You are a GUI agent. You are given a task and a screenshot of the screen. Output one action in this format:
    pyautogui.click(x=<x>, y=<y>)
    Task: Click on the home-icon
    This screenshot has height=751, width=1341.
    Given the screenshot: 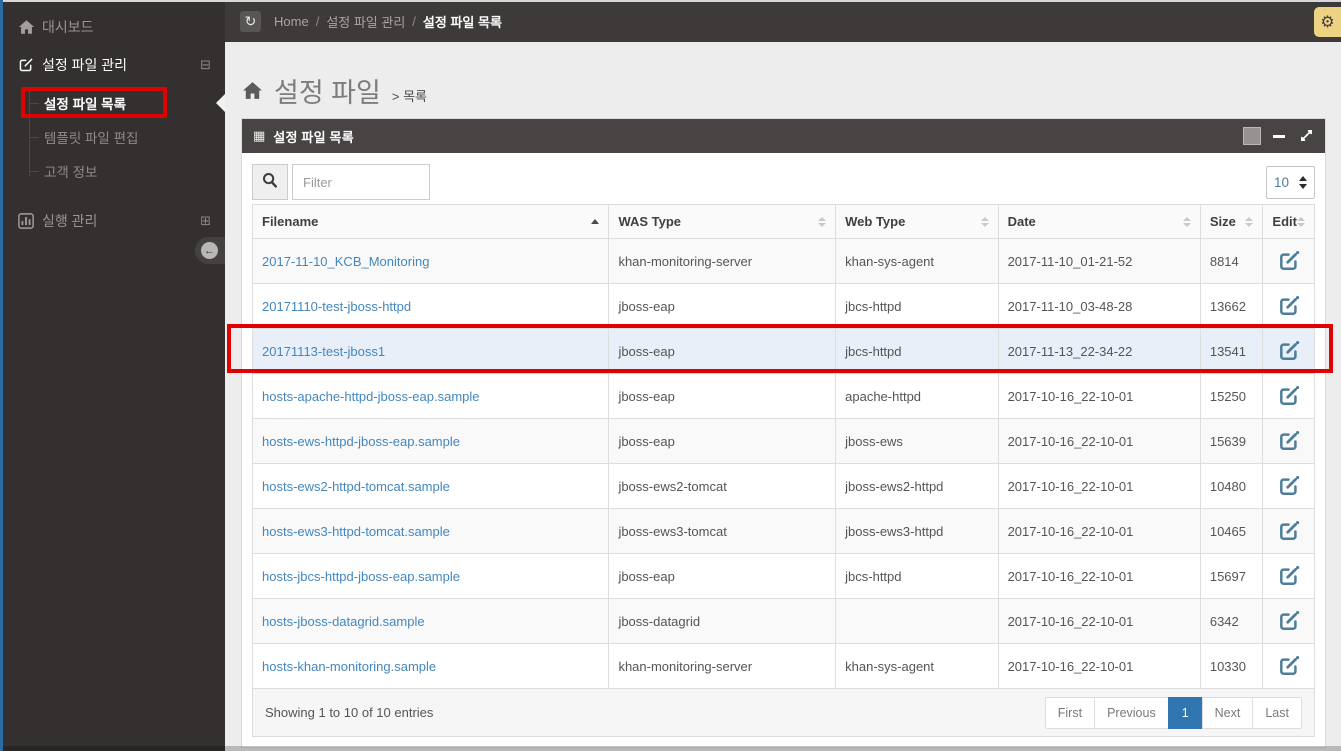 What is the action you would take?
    pyautogui.click(x=30, y=27)
    